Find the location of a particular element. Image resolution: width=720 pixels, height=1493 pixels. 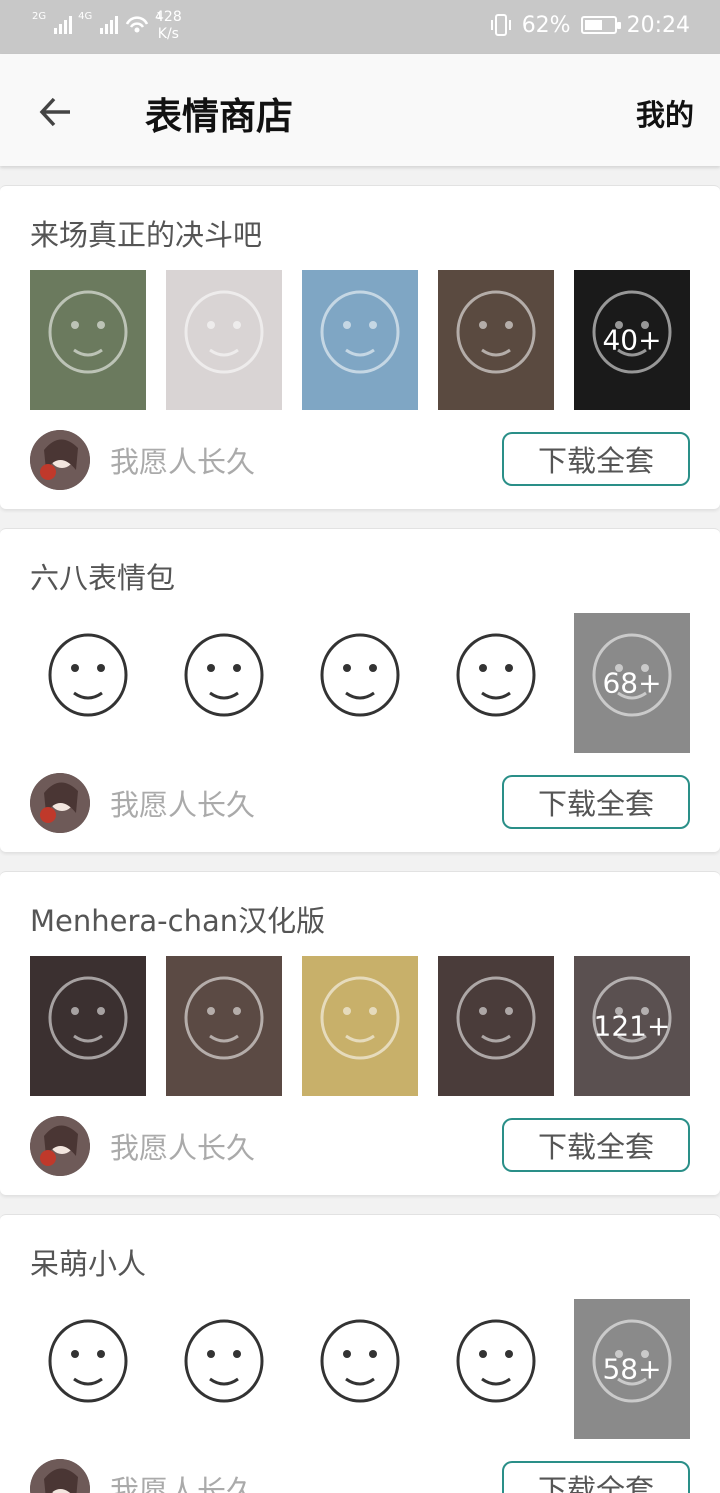

arrow-left-icon is located at coordinates (54, 112).